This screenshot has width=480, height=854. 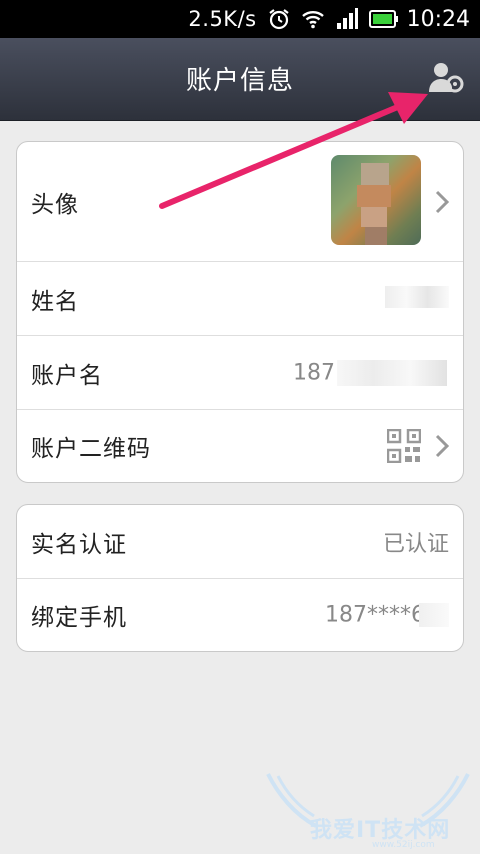 I want to click on account-qr-label: 账户二维码, so click(x=91, y=449).